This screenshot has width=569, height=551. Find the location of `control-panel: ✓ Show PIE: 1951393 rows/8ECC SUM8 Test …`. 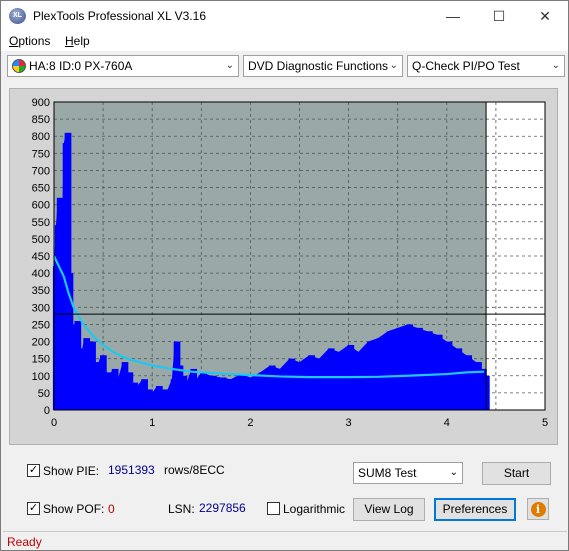

control-panel: ✓ Show PIE: 1951393 rows/8ECC SUM8 Test … is located at coordinates (284, 491).